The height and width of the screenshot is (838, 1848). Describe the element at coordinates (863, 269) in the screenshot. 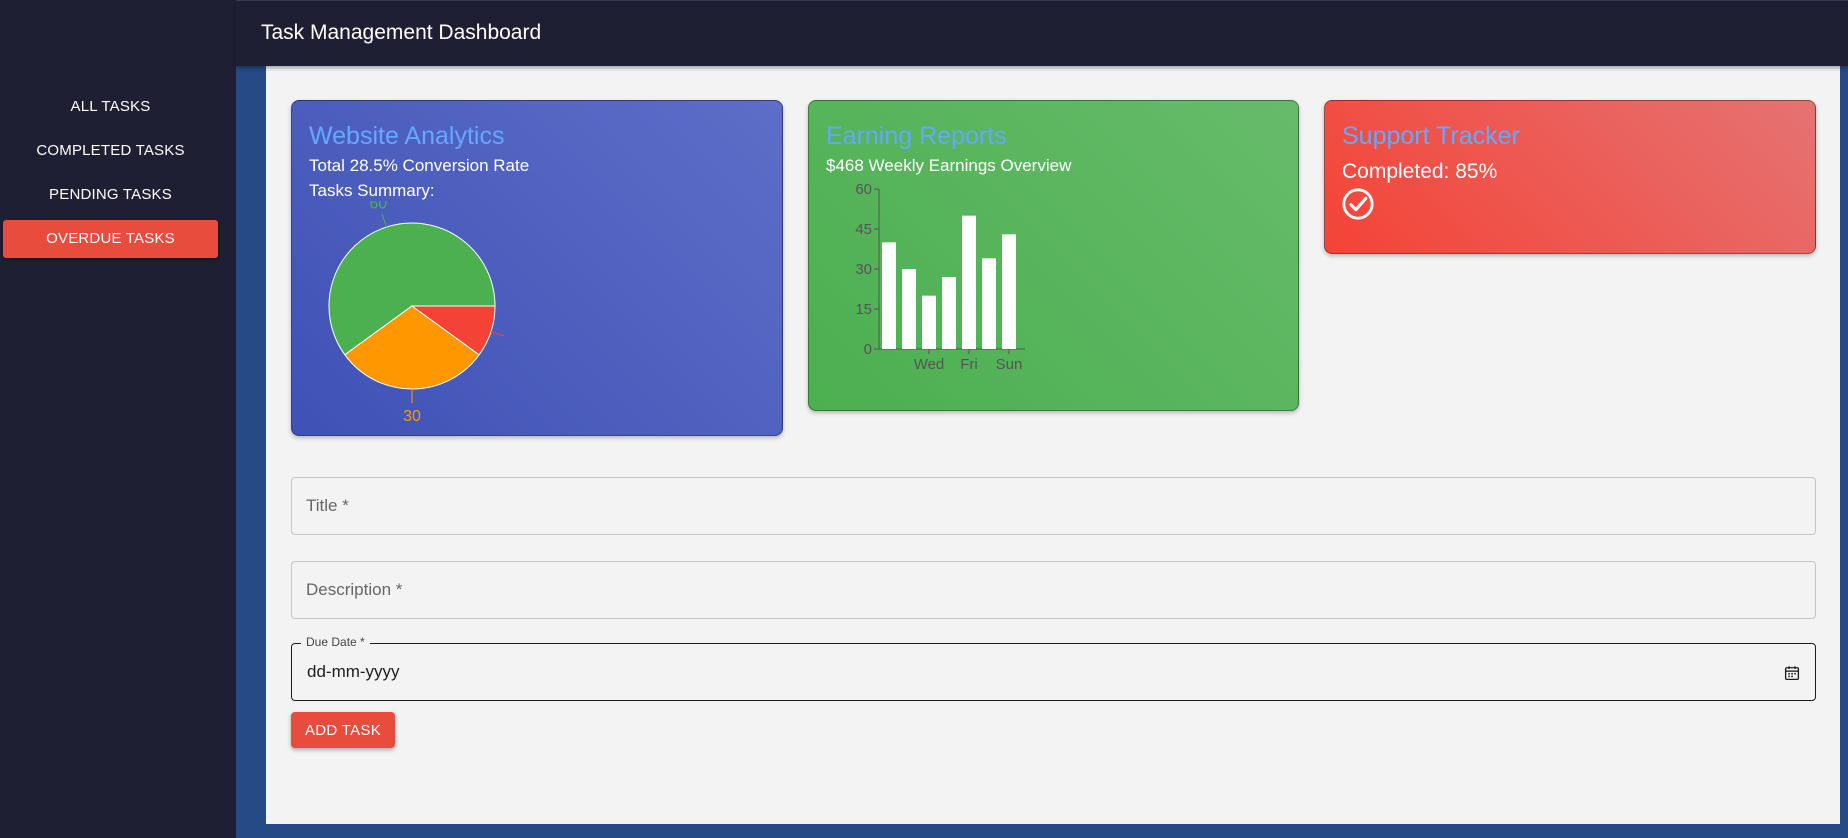

I see `y-tick-label-2: 30` at that location.